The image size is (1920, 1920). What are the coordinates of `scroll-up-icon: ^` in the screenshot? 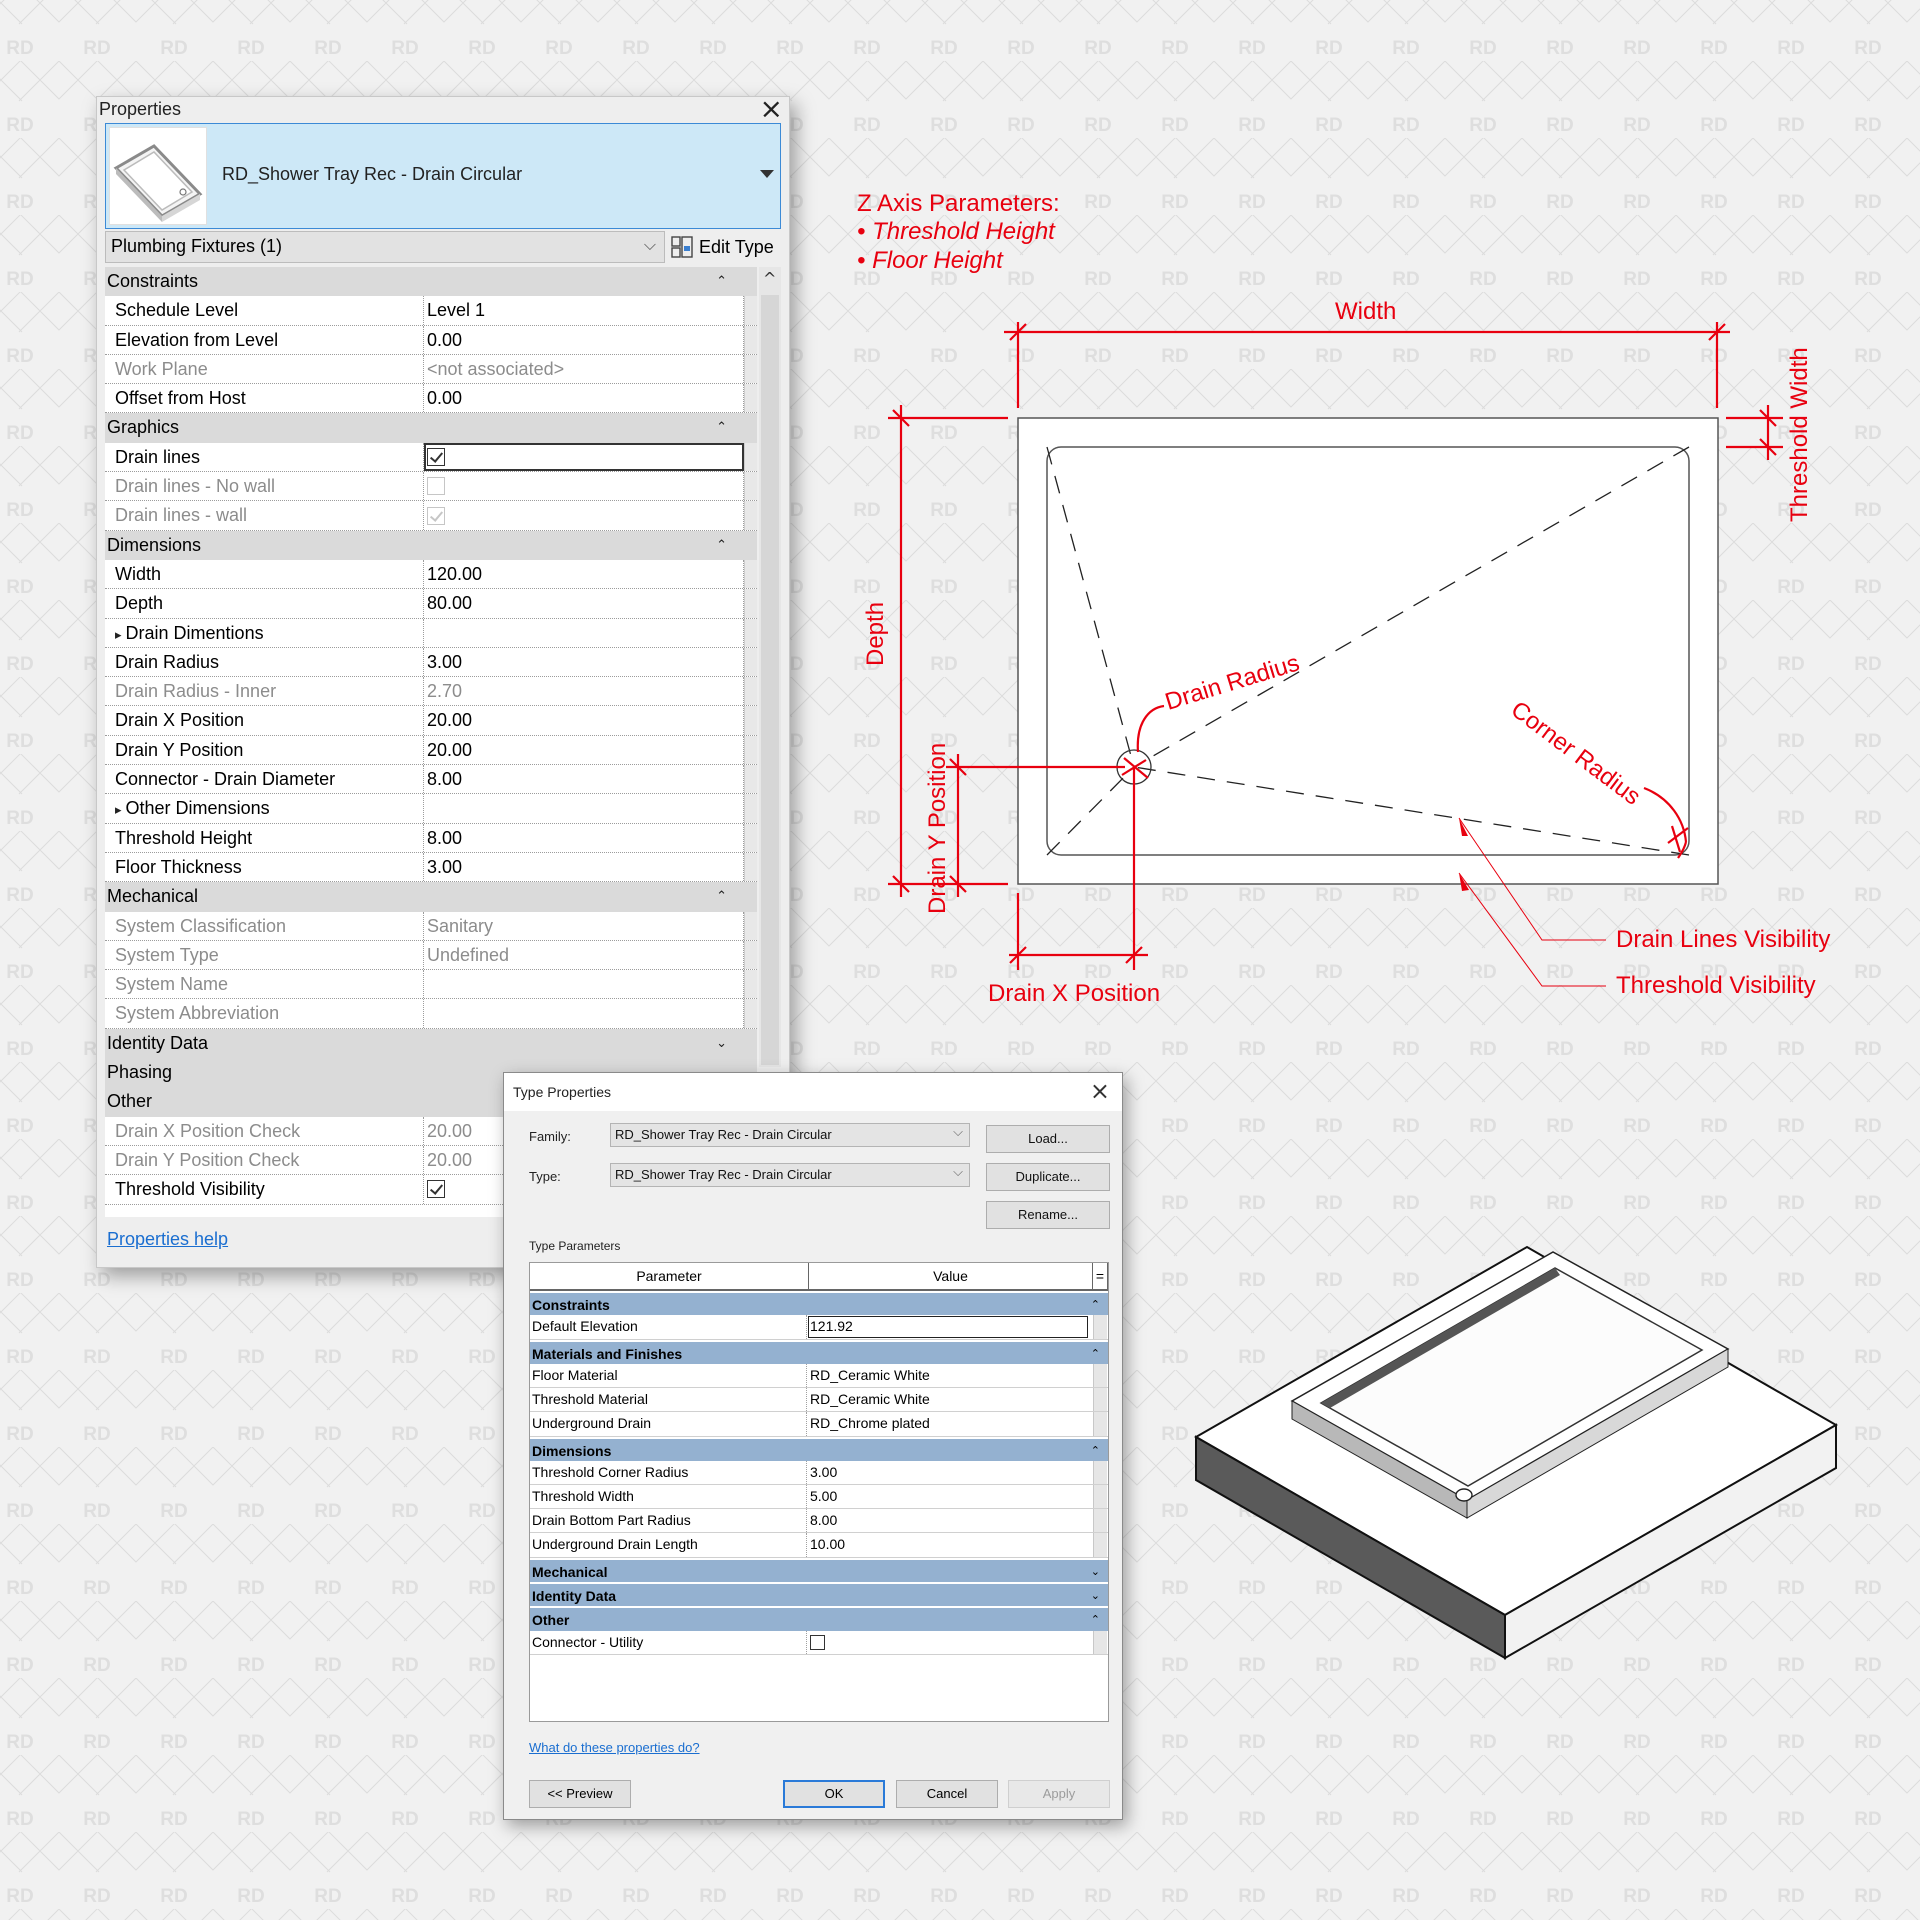 It's located at (769, 278).